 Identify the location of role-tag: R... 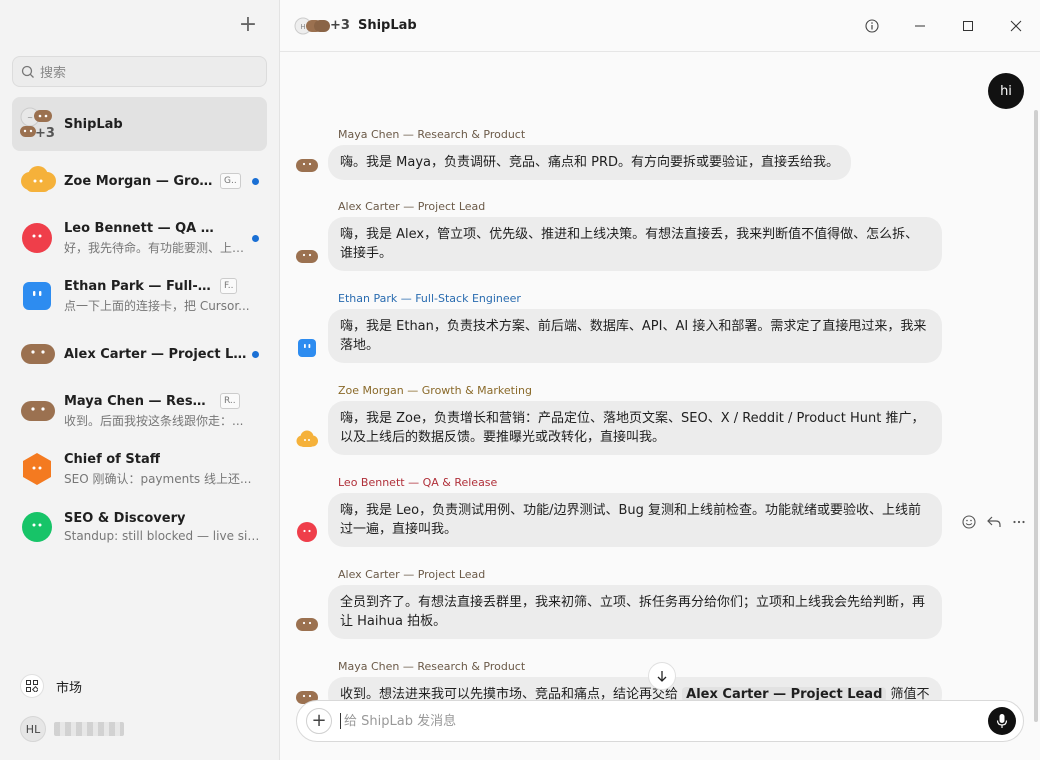
(230, 401).